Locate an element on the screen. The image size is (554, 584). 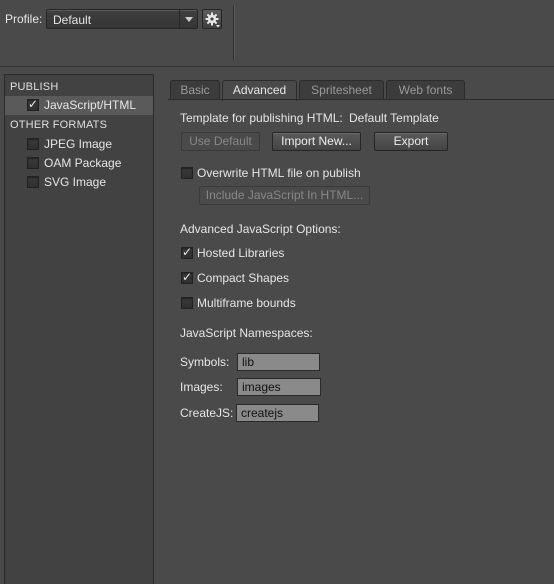
js-options-heading: Advanced JavaScript Options: is located at coordinates (260, 229).